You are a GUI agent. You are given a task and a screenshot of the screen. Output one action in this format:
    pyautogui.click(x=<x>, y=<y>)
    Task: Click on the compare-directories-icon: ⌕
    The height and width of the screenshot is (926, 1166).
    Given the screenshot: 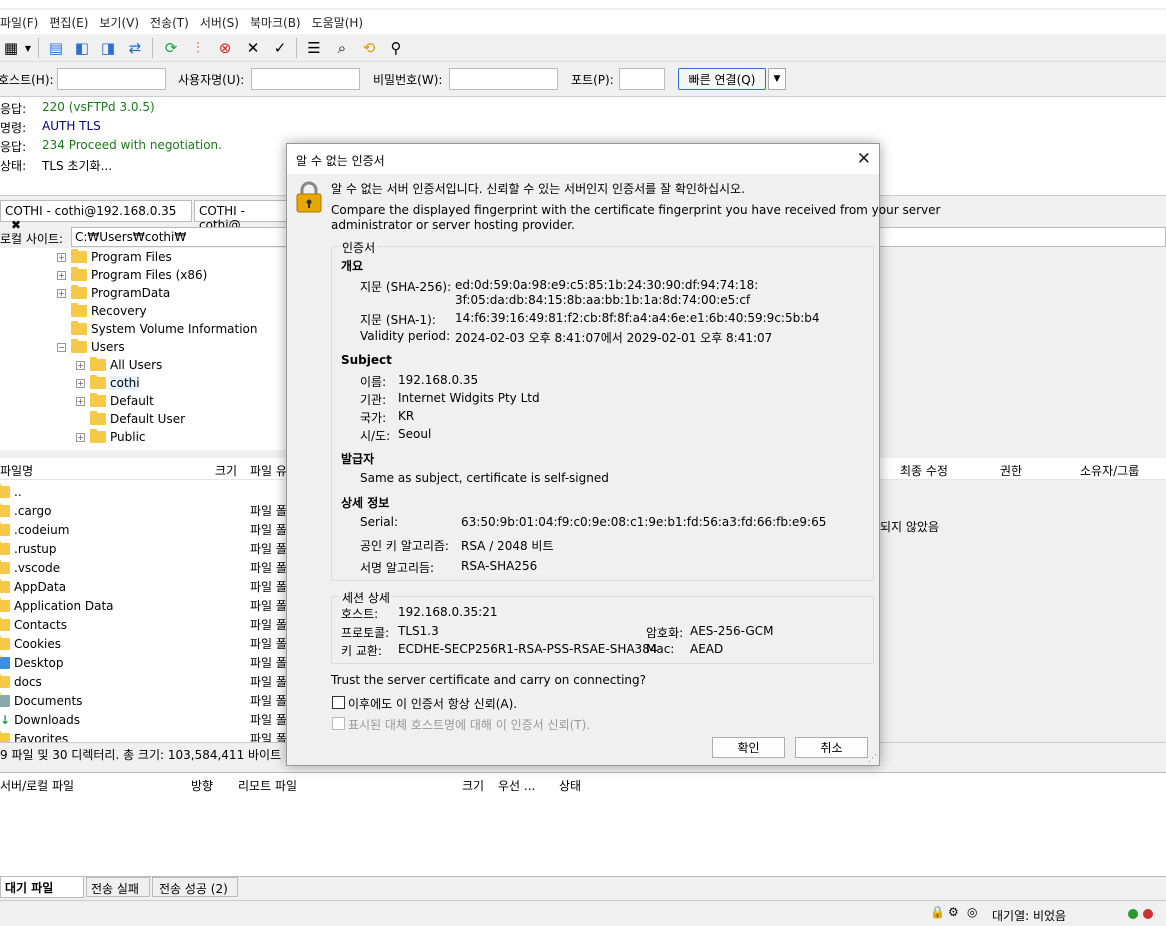 What is the action you would take?
    pyautogui.click(x=342, y=48)
    